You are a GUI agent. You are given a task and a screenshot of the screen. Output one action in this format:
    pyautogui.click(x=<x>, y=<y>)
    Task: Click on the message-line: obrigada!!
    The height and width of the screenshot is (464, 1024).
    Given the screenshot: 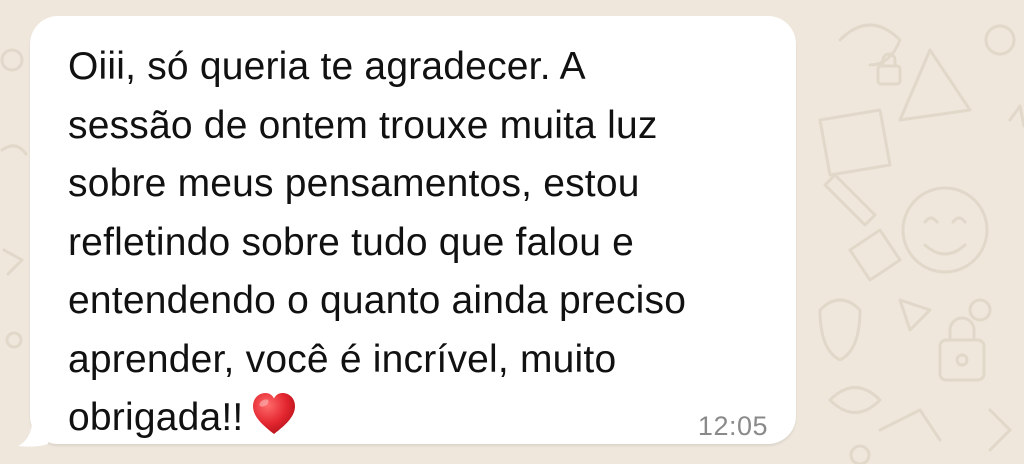 What is the action you would take?
    pyautogui.click(x=156, y=417)
    